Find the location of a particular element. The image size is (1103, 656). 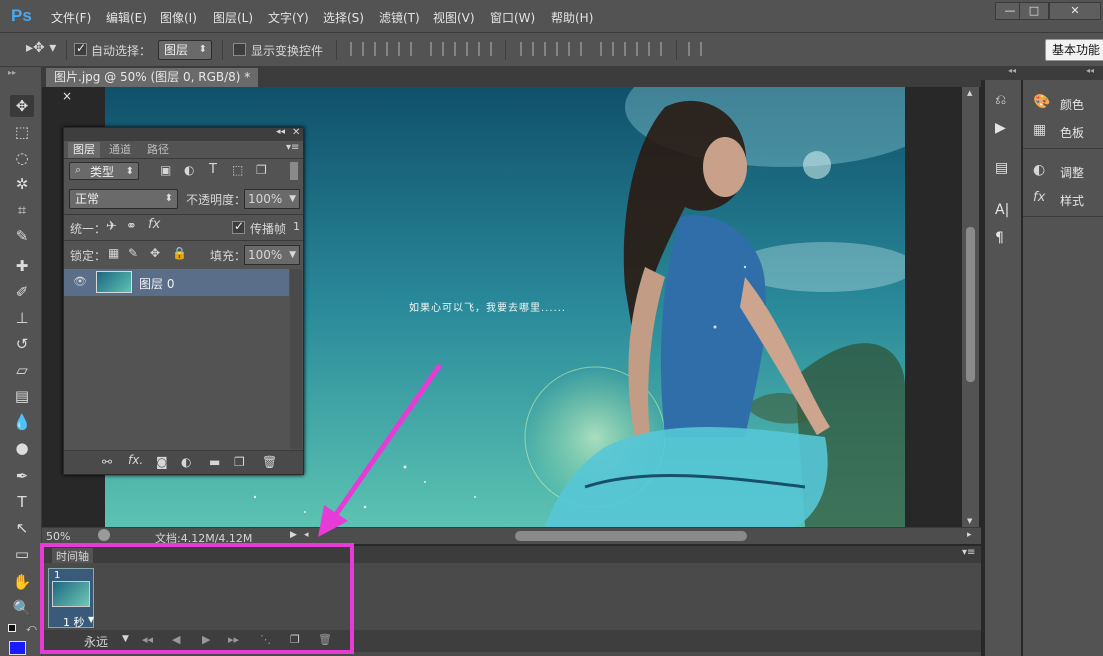

scroll-up-icon: ▲ is located at coordinates (969, 93).